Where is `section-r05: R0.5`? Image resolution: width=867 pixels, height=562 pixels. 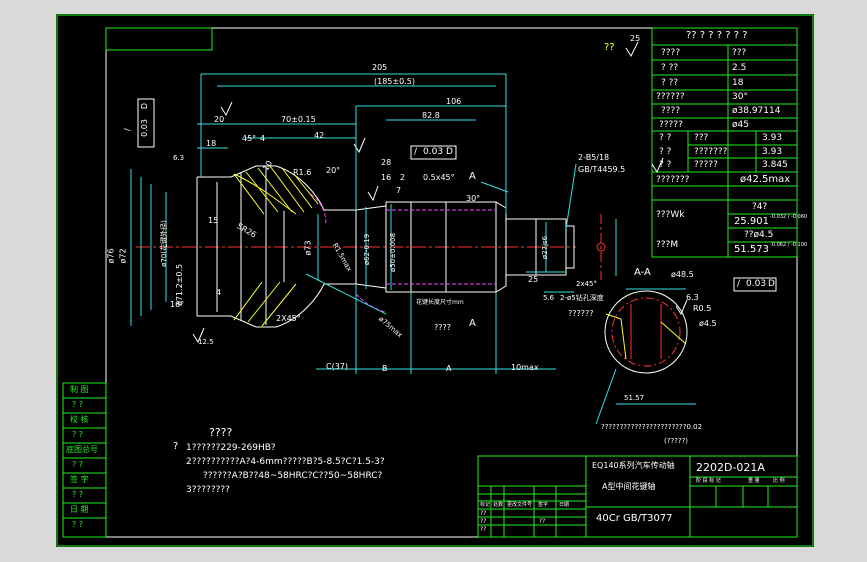
section-r05: R0.5 is located at coordinates (702, 308).